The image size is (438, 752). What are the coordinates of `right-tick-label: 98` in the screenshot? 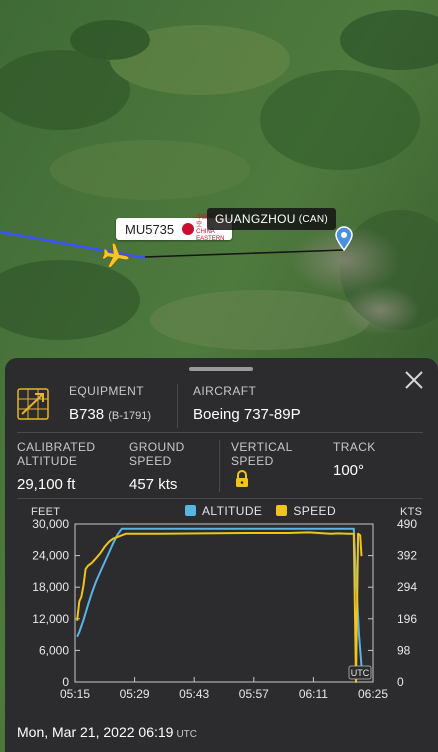 It's located at (404, 650).